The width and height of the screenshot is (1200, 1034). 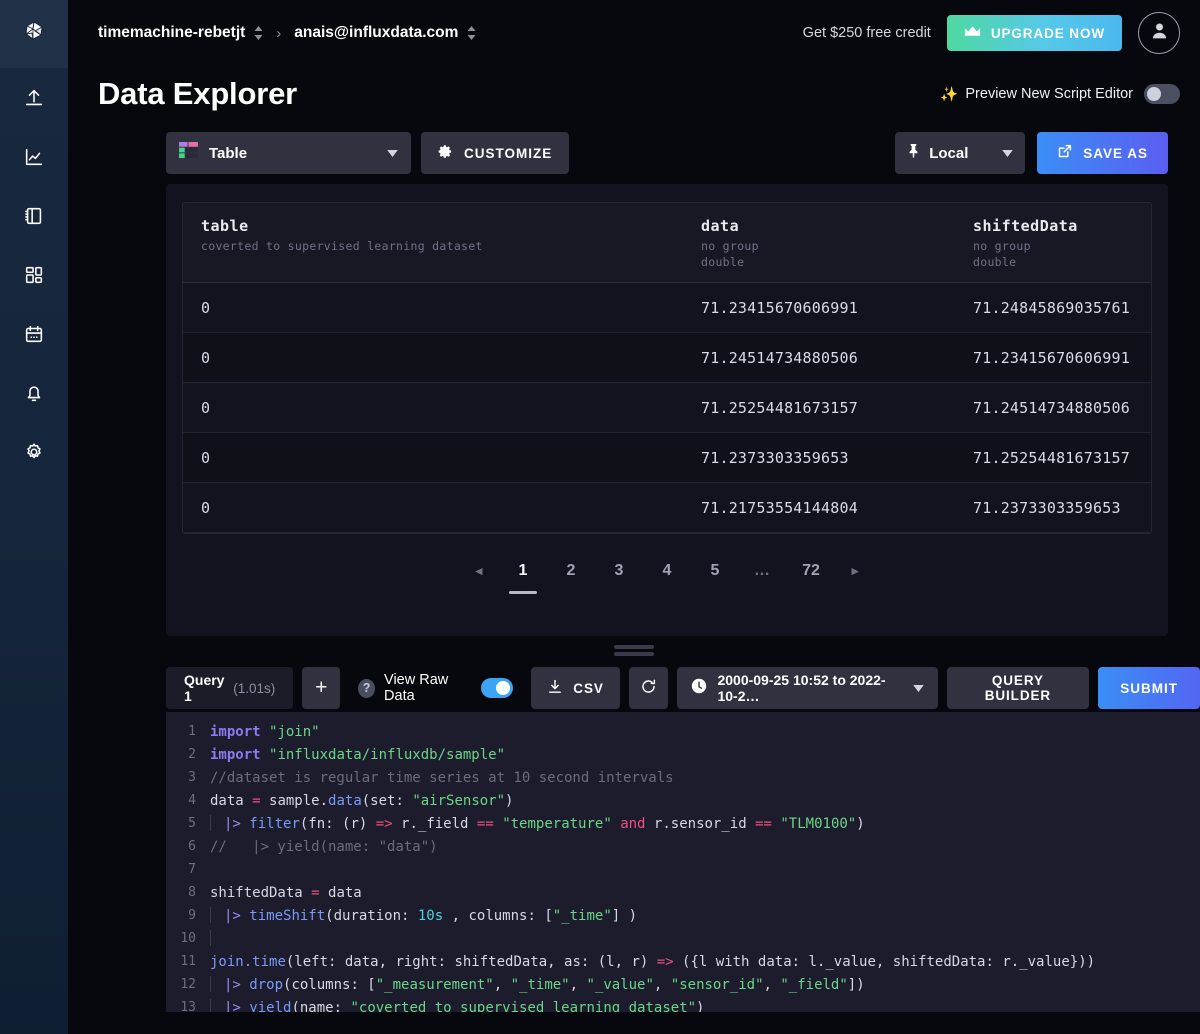 I want to click on sidebar-item-tasks, so click(x=34, y=333).